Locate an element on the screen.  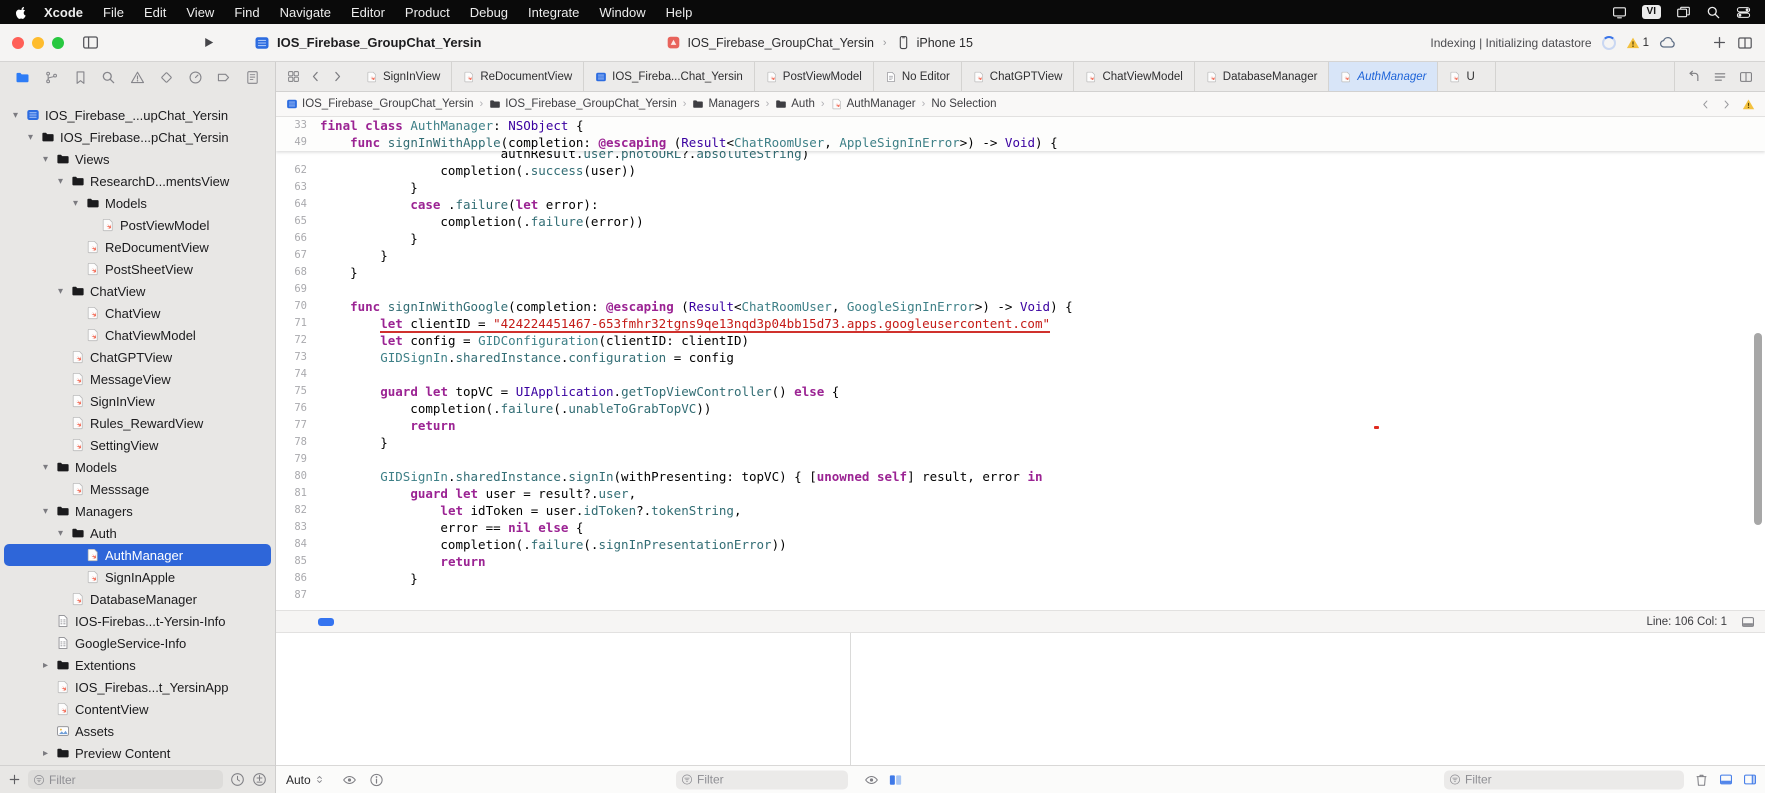
code-line-86: 86 } is located at coordinates (1020, 578).